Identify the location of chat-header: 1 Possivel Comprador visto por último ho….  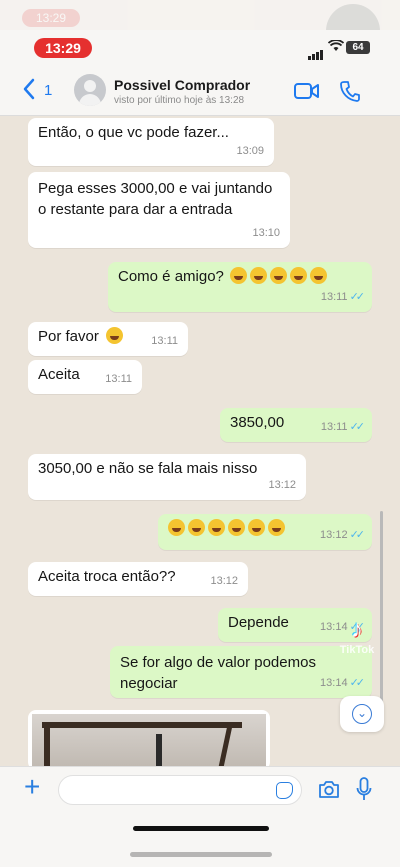
(200, 90).